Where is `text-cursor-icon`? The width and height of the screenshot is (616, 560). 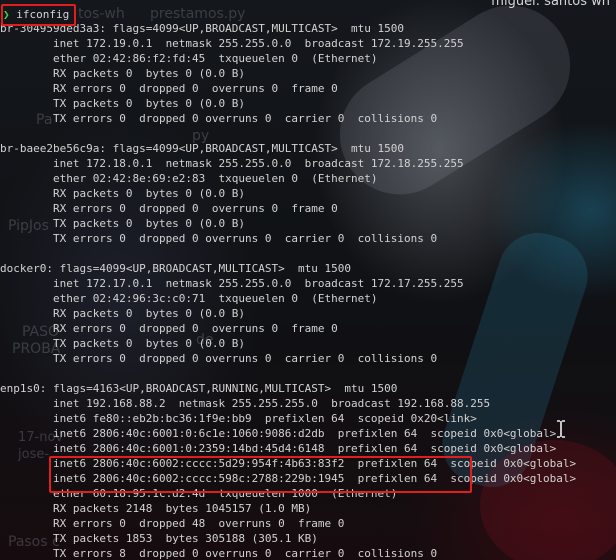 text-cursor-icon is located at coordinates (561, 429).